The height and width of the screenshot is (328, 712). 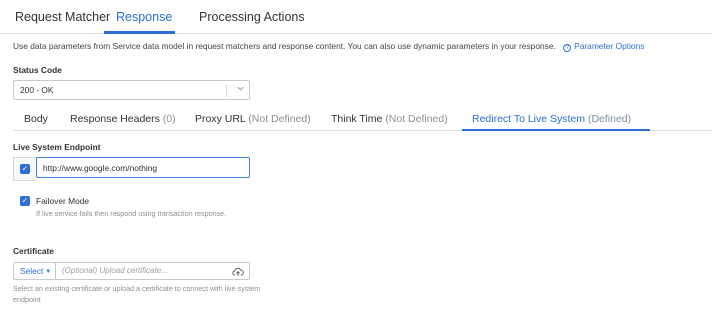 What do you see at coordinates (62, 17) in the screenshot?
I see `tab-request-matcher: Request Matcher` at bounding box center [62, 17].